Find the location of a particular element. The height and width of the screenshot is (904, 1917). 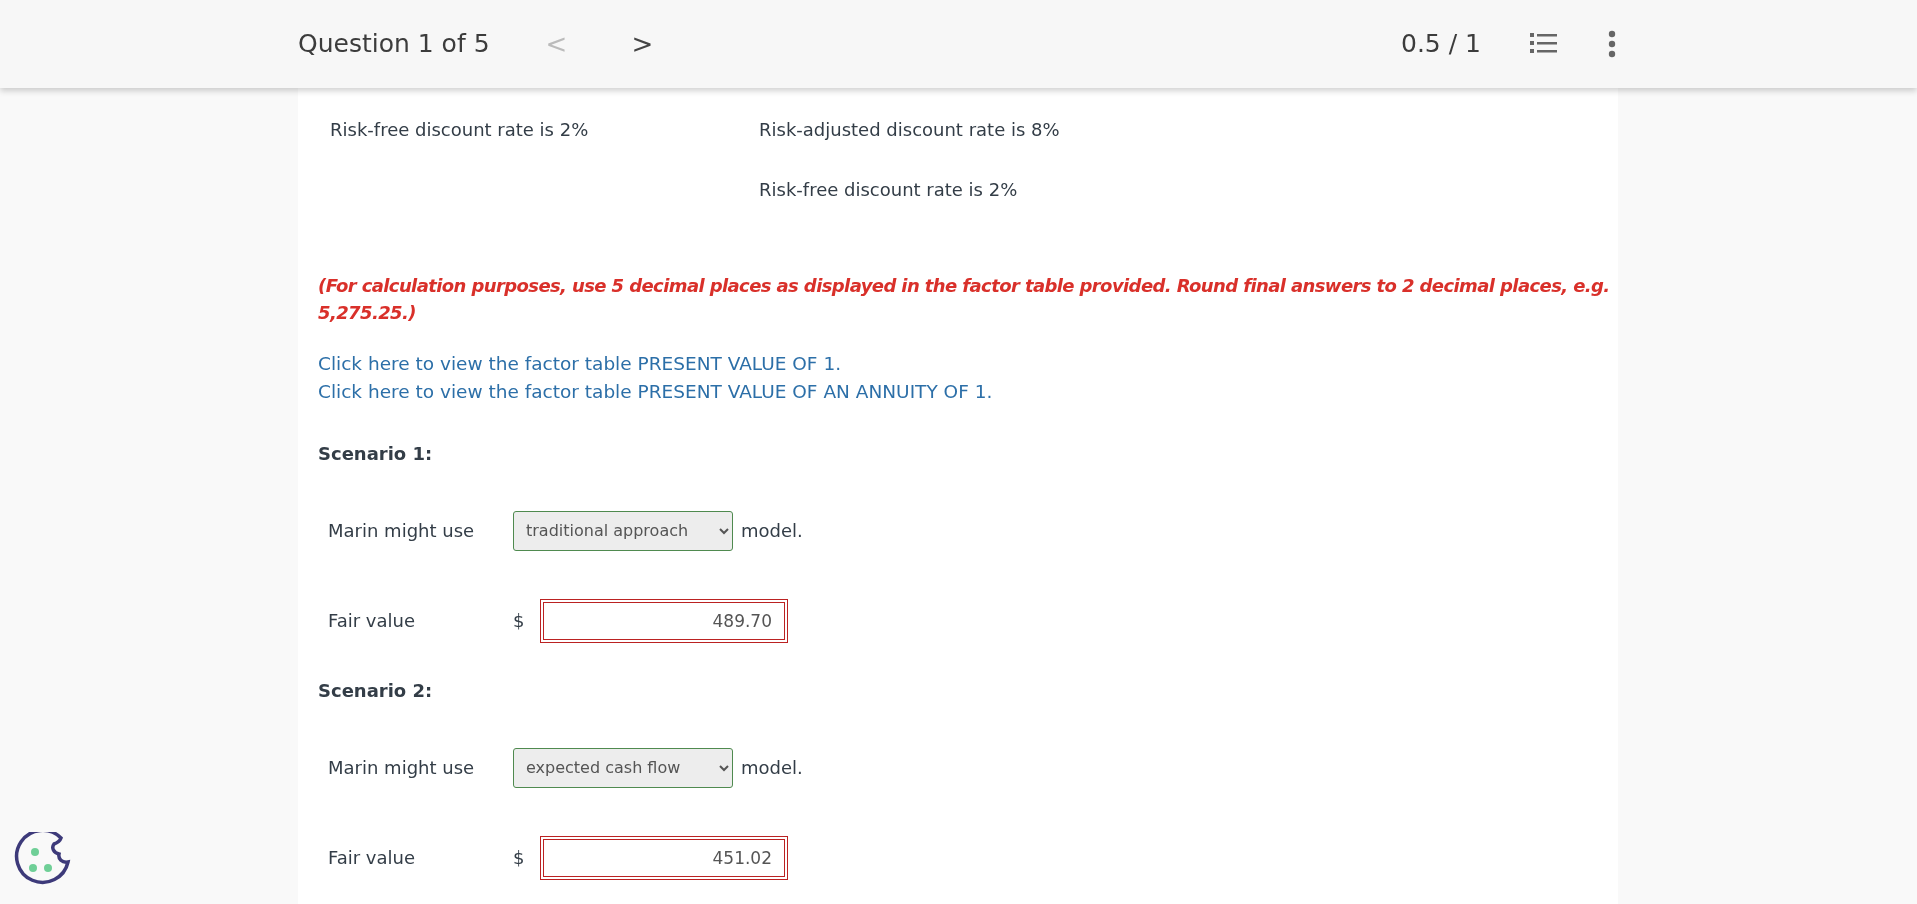

fair-value-field: 451.02 is located at coordinates (664, 857).